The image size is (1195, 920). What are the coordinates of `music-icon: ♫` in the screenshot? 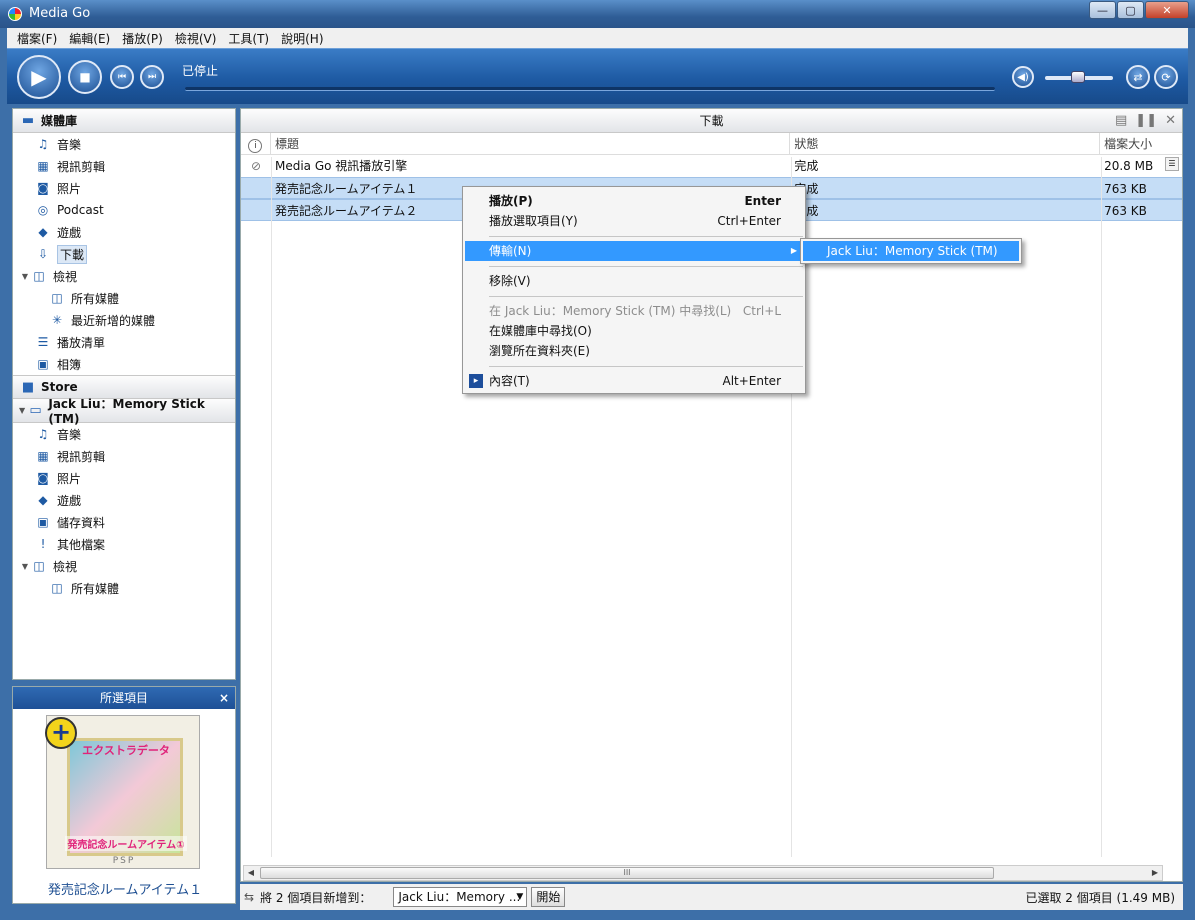 It's located at (43, 434).